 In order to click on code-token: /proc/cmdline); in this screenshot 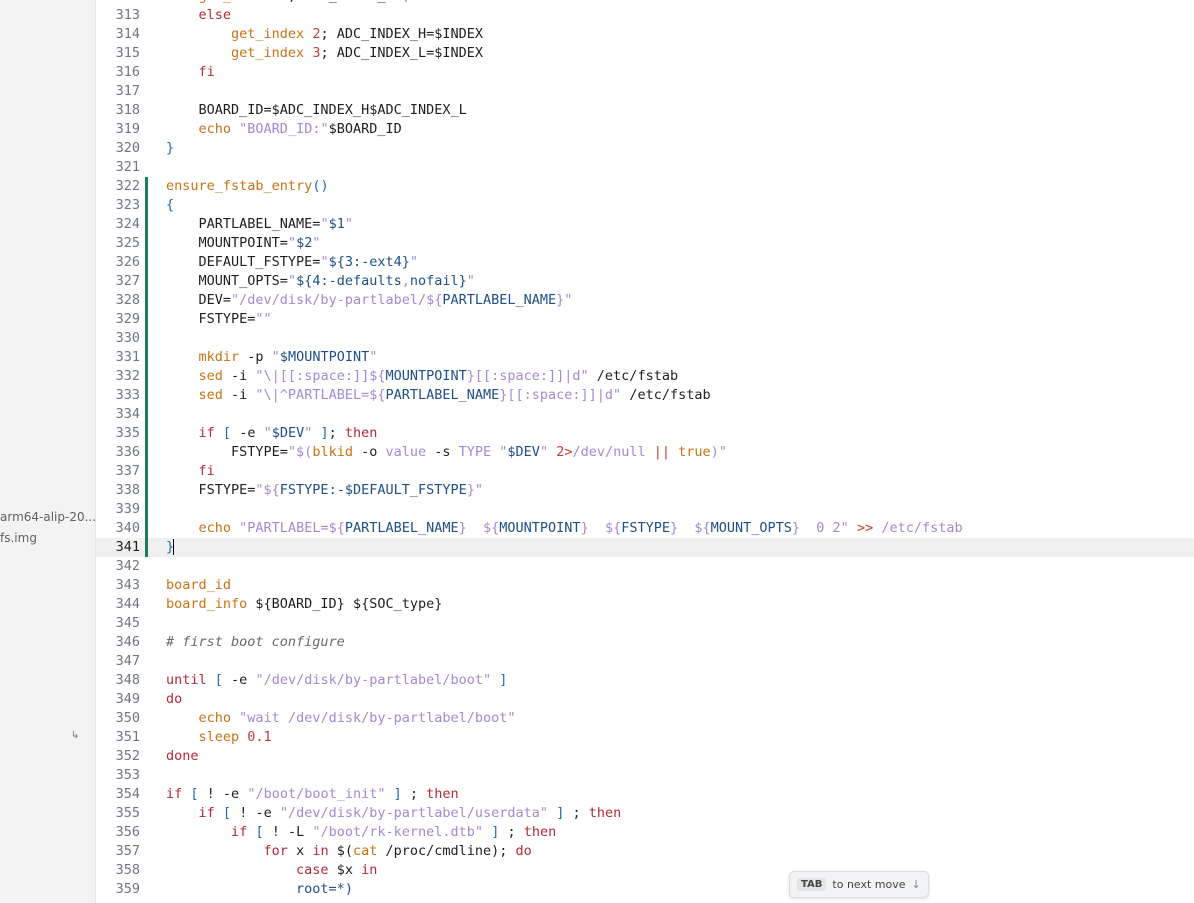, I will do `click(446, 851)`.